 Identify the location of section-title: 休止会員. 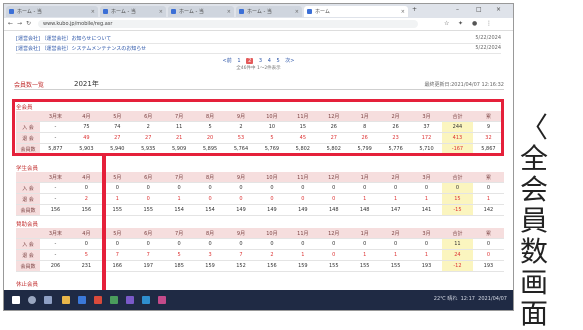
(27, 285).